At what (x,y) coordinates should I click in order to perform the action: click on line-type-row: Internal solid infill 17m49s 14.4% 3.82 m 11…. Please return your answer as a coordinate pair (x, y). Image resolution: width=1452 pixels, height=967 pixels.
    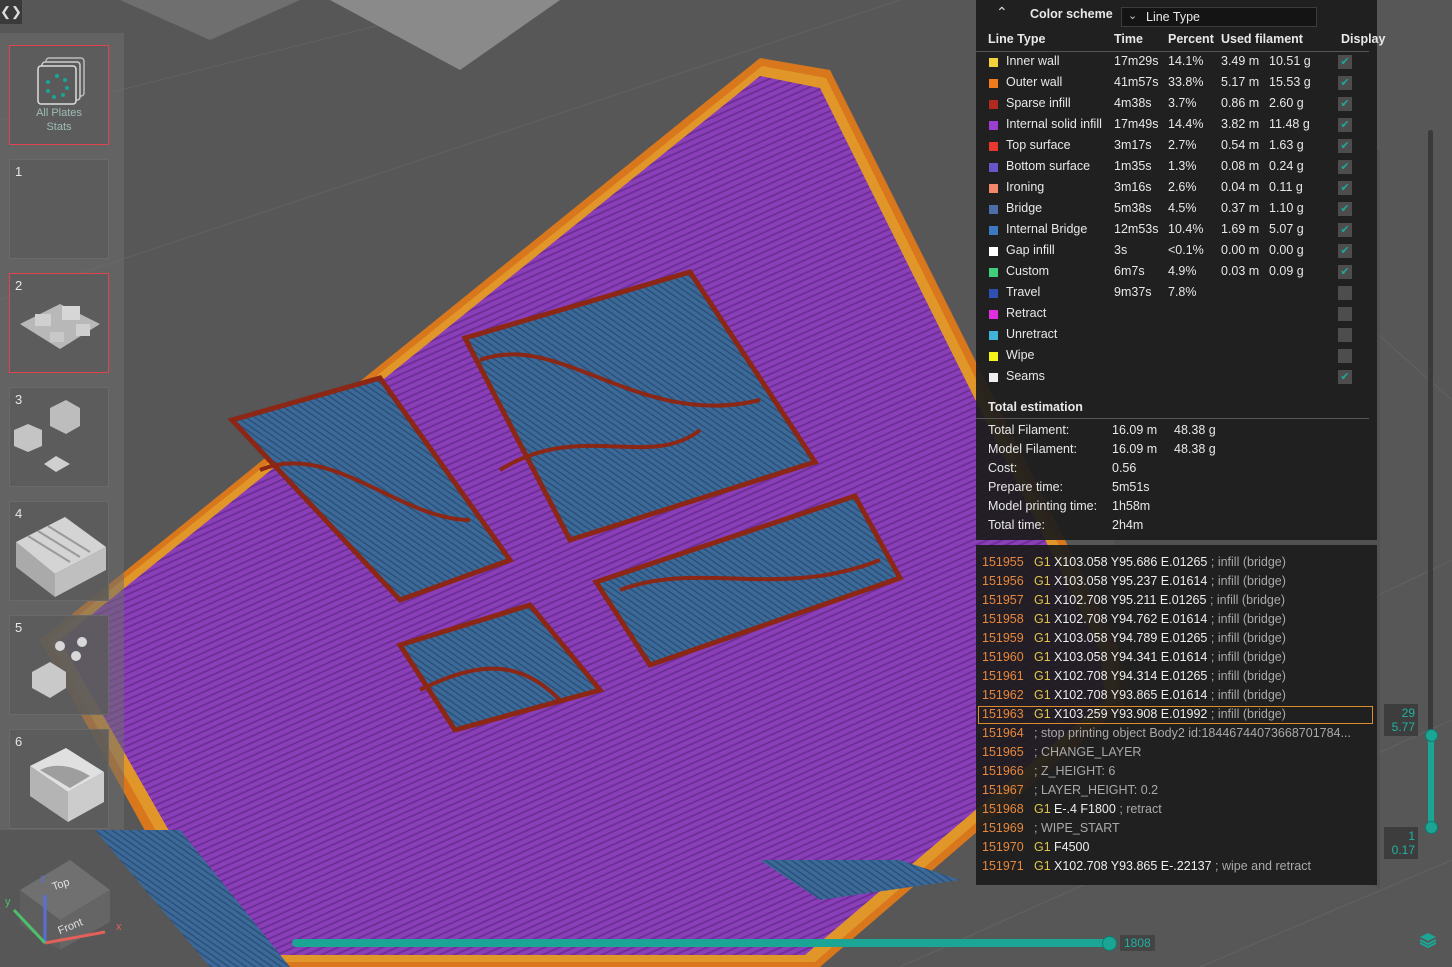
    Looking at the image, I should click on (1176, 125).